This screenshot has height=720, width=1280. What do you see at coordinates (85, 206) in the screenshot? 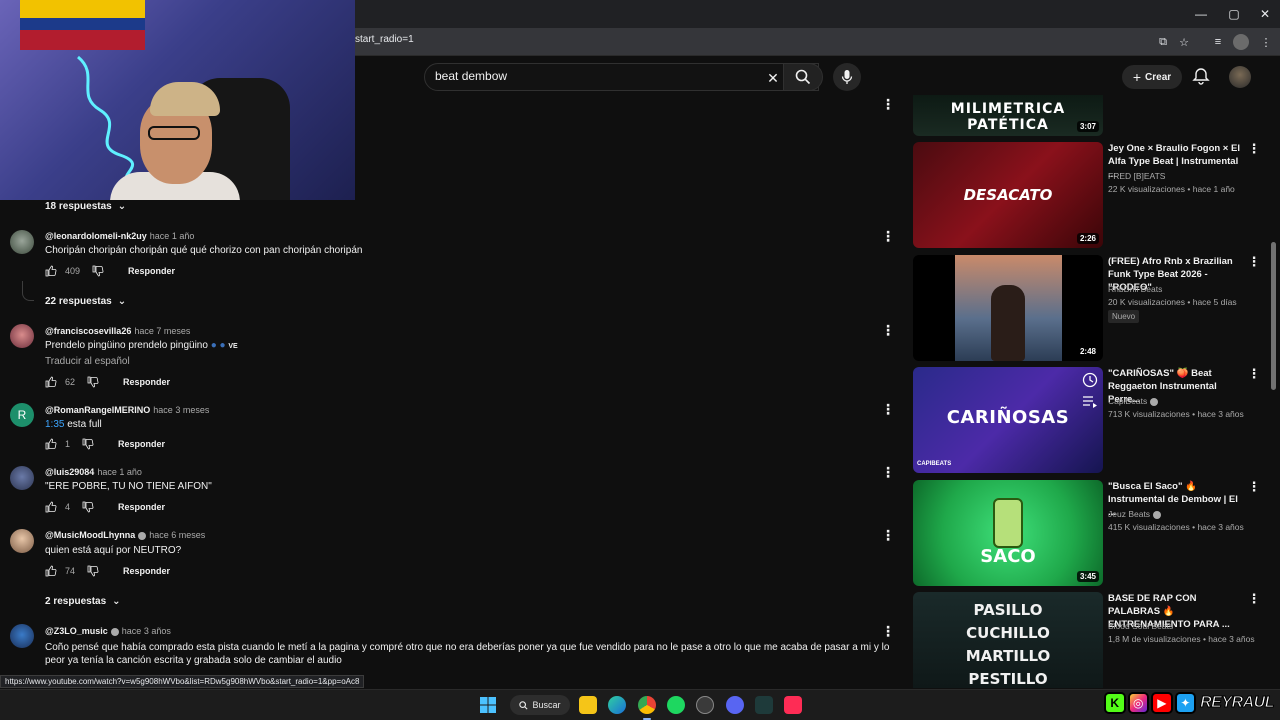
I see `replies-toggle: 18 respuestas ⌄` at bounding box center [85, 206].